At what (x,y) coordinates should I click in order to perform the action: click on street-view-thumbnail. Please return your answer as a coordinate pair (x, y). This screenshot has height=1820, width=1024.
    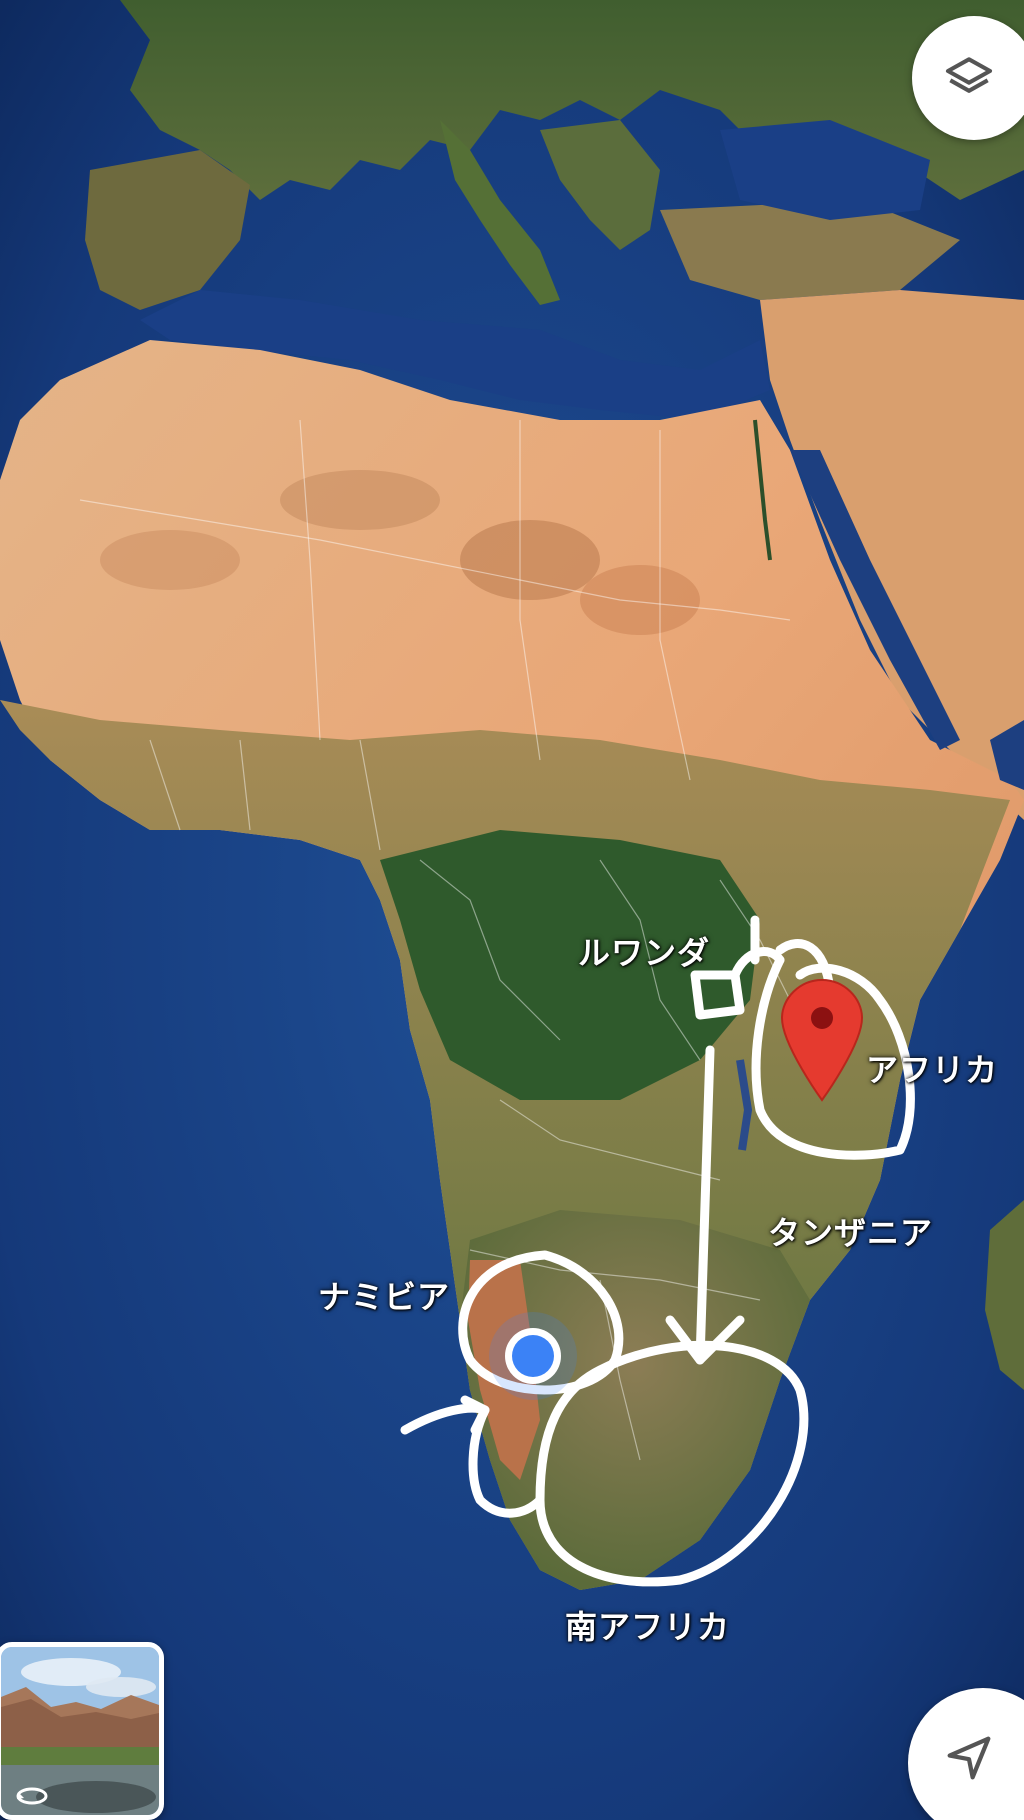
    Looking at the image, I should click on (82, 1731).